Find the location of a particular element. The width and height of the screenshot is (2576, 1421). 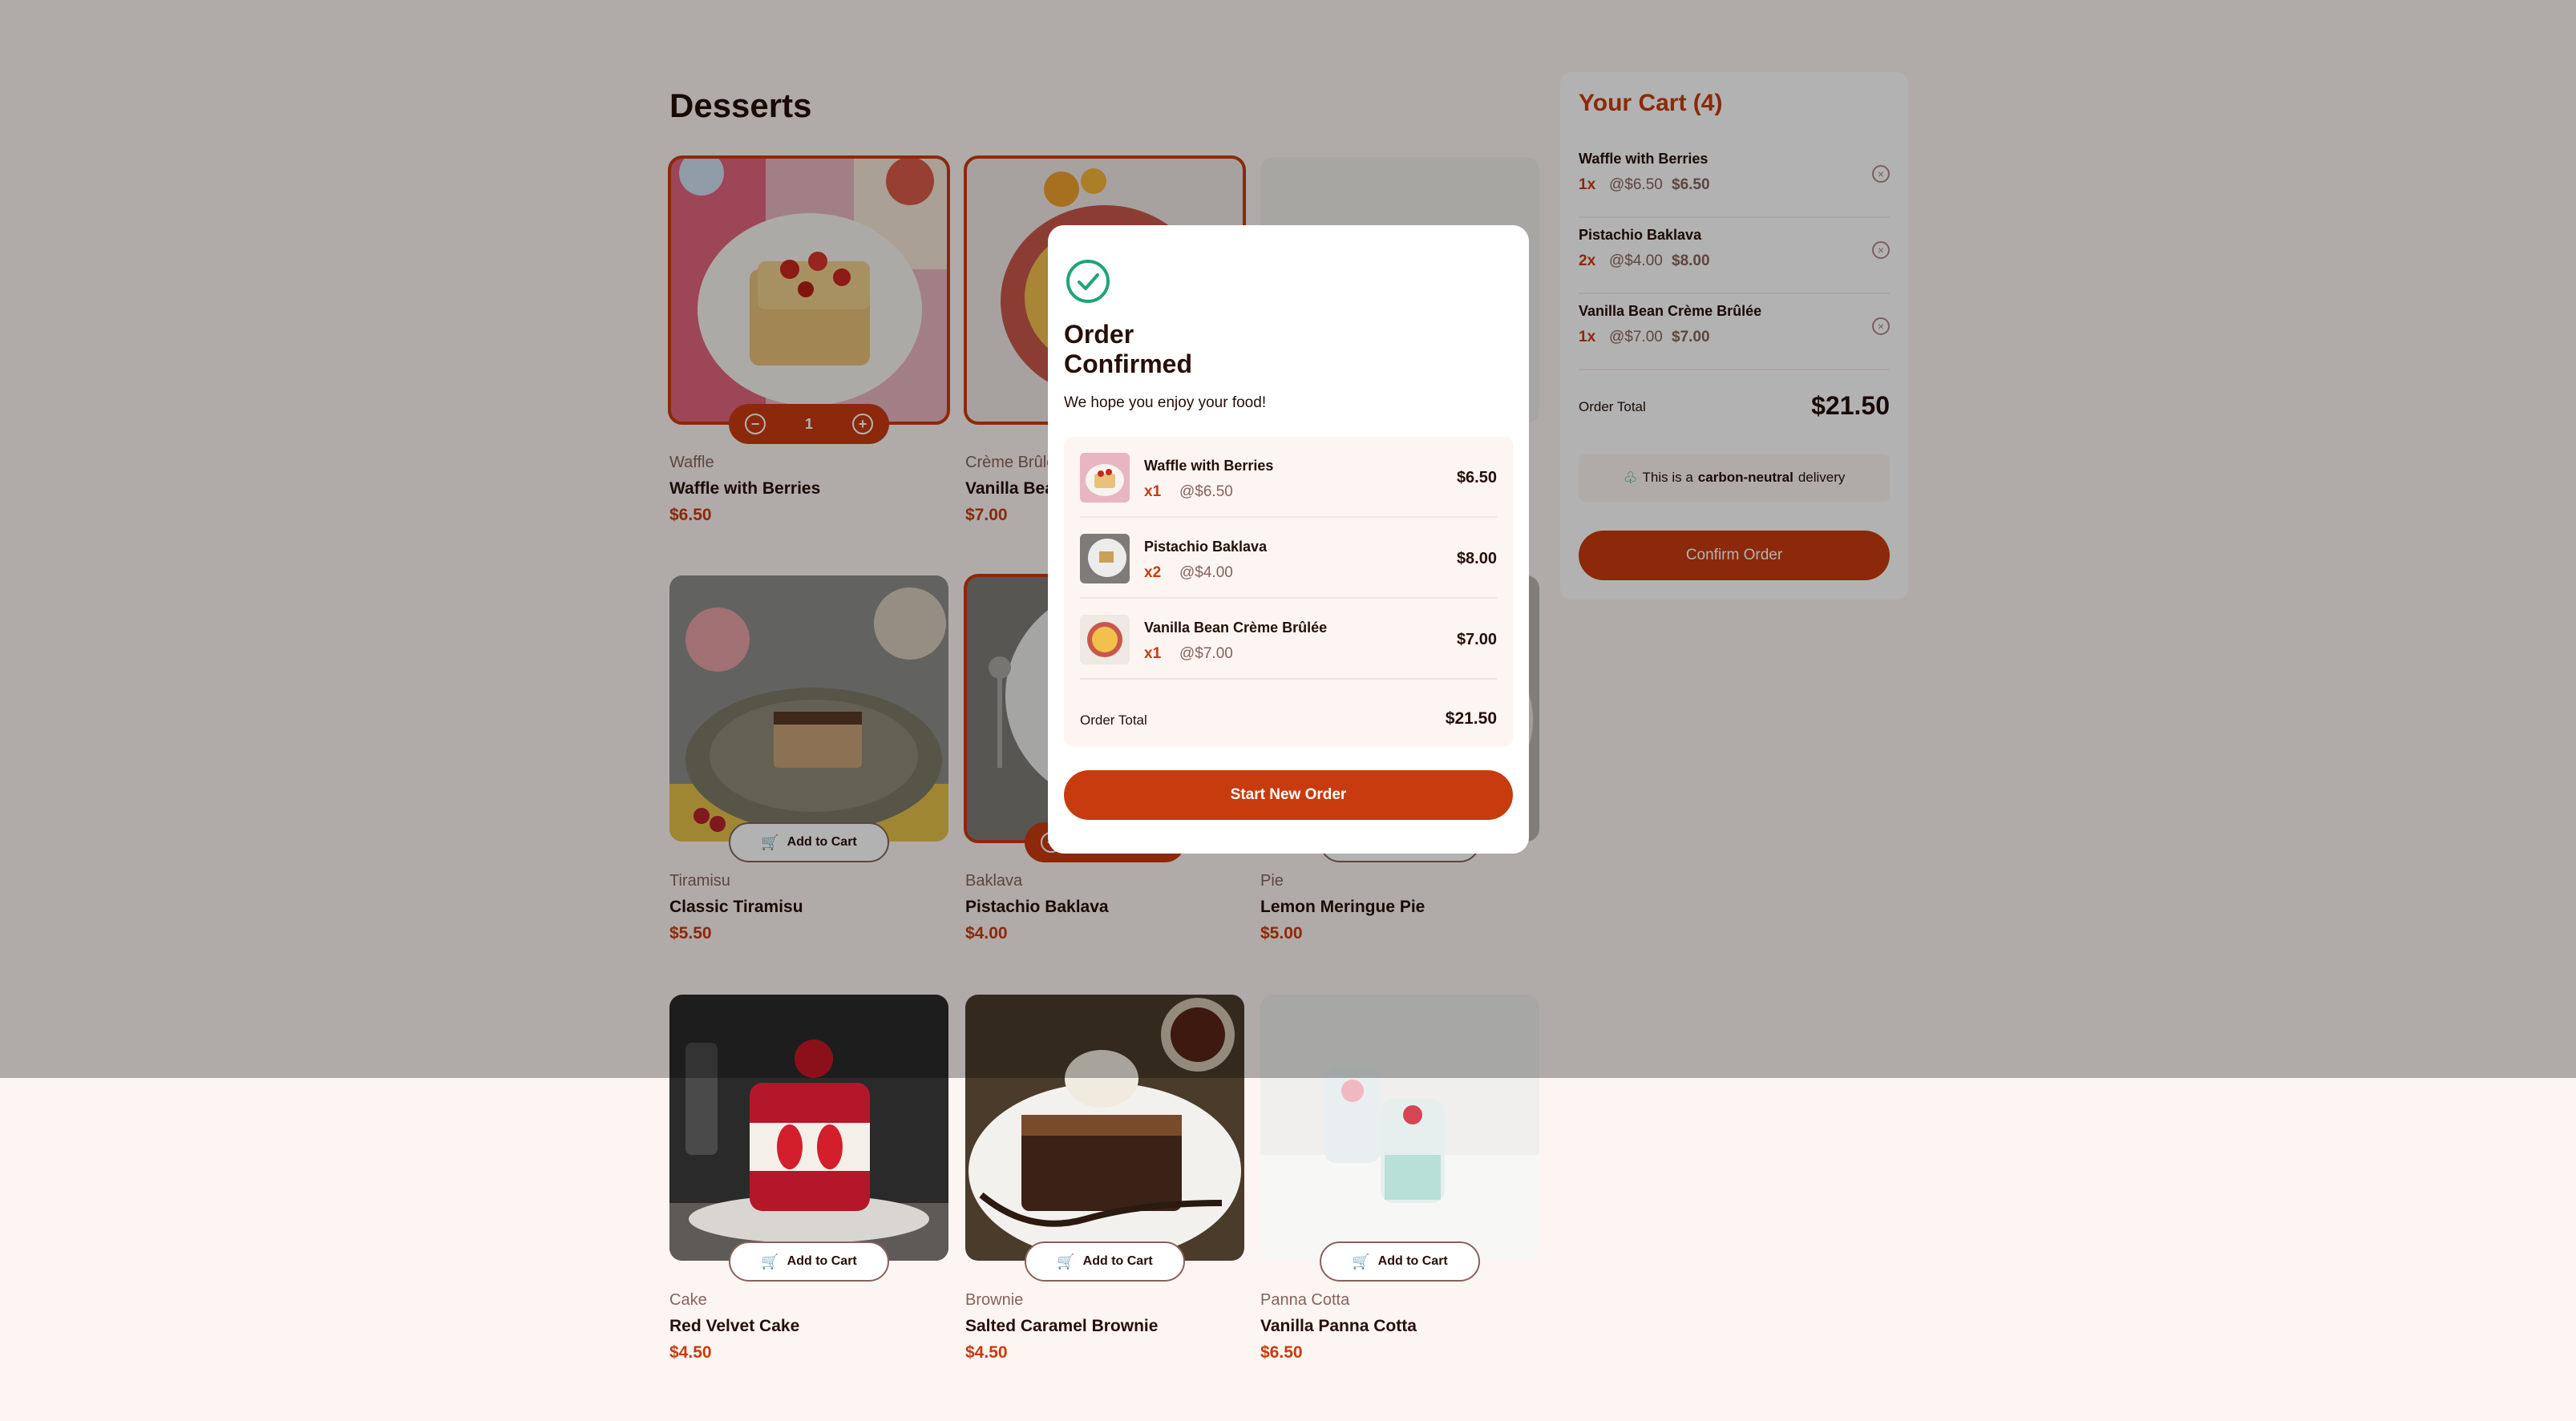

start-new-order-button: Start New Order is located at coordinates (1288, 795).